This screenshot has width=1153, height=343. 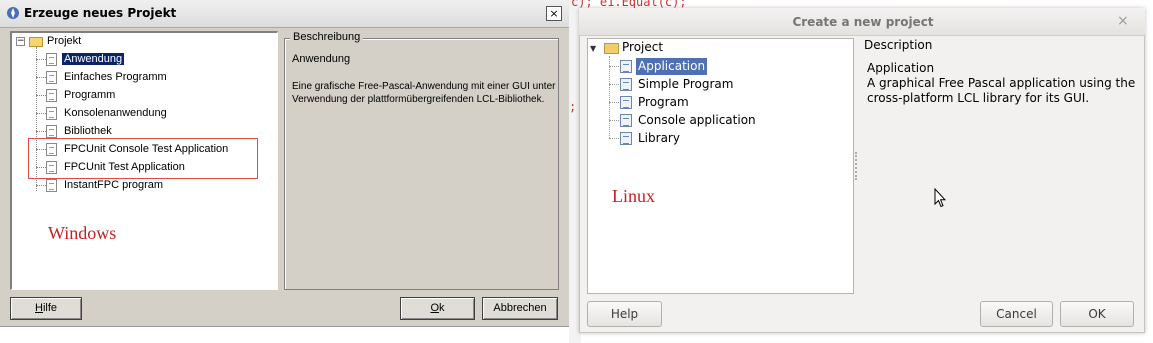 I want to click on tree-root-label: Projekt, so click(x=64, y=41).